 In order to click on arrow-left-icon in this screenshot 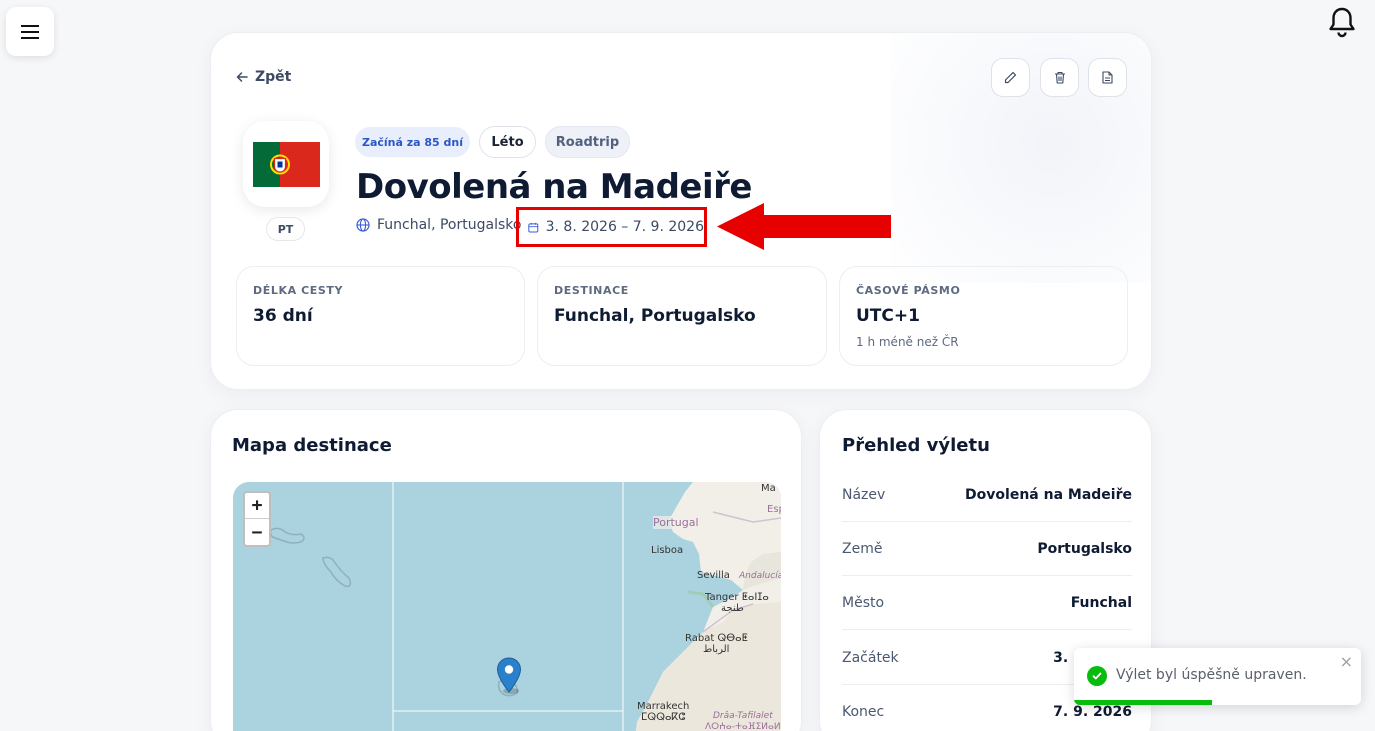, I will do `click(242, 77)`.